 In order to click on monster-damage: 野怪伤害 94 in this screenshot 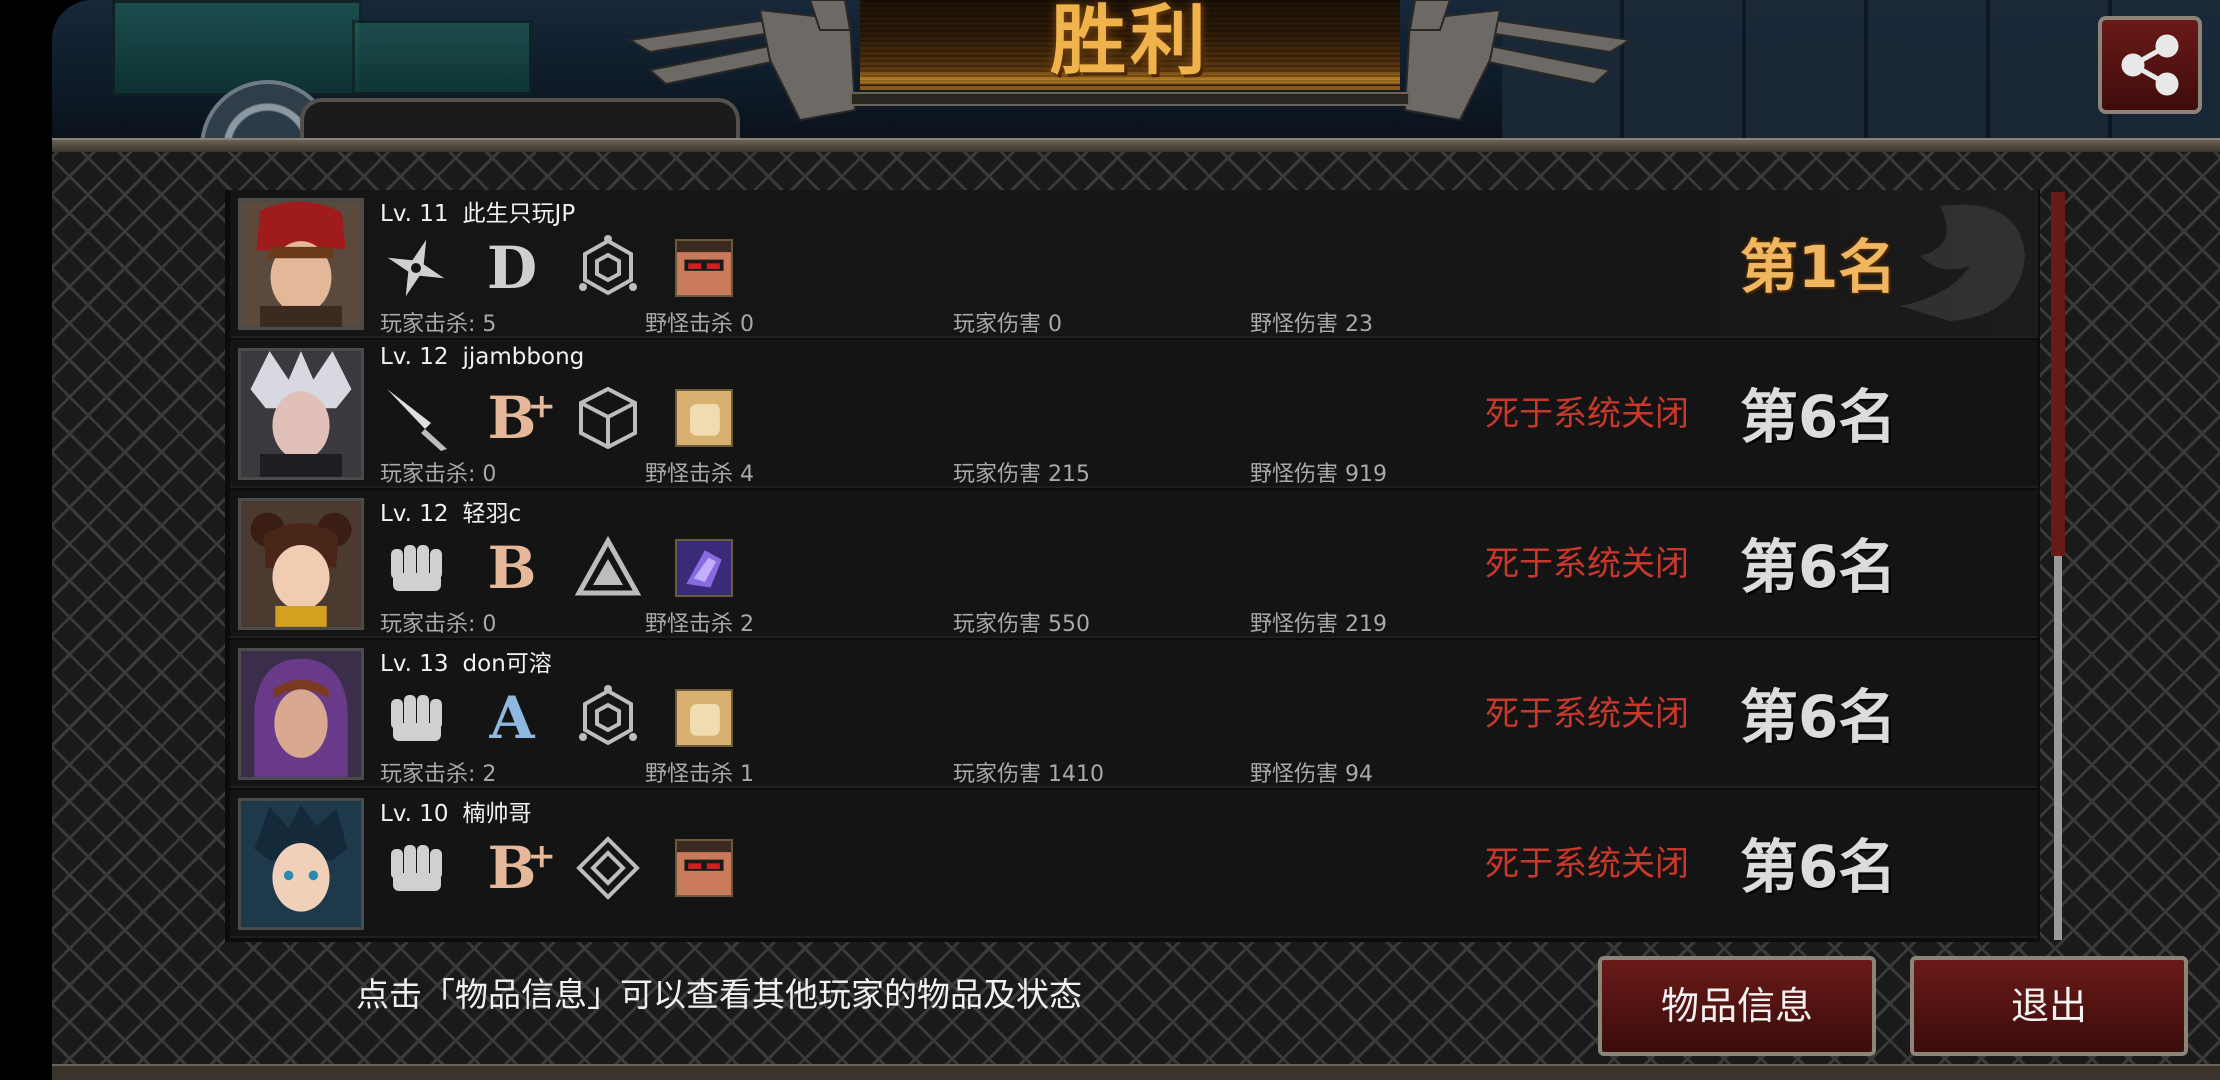, I will do `click(1311, 774)`.